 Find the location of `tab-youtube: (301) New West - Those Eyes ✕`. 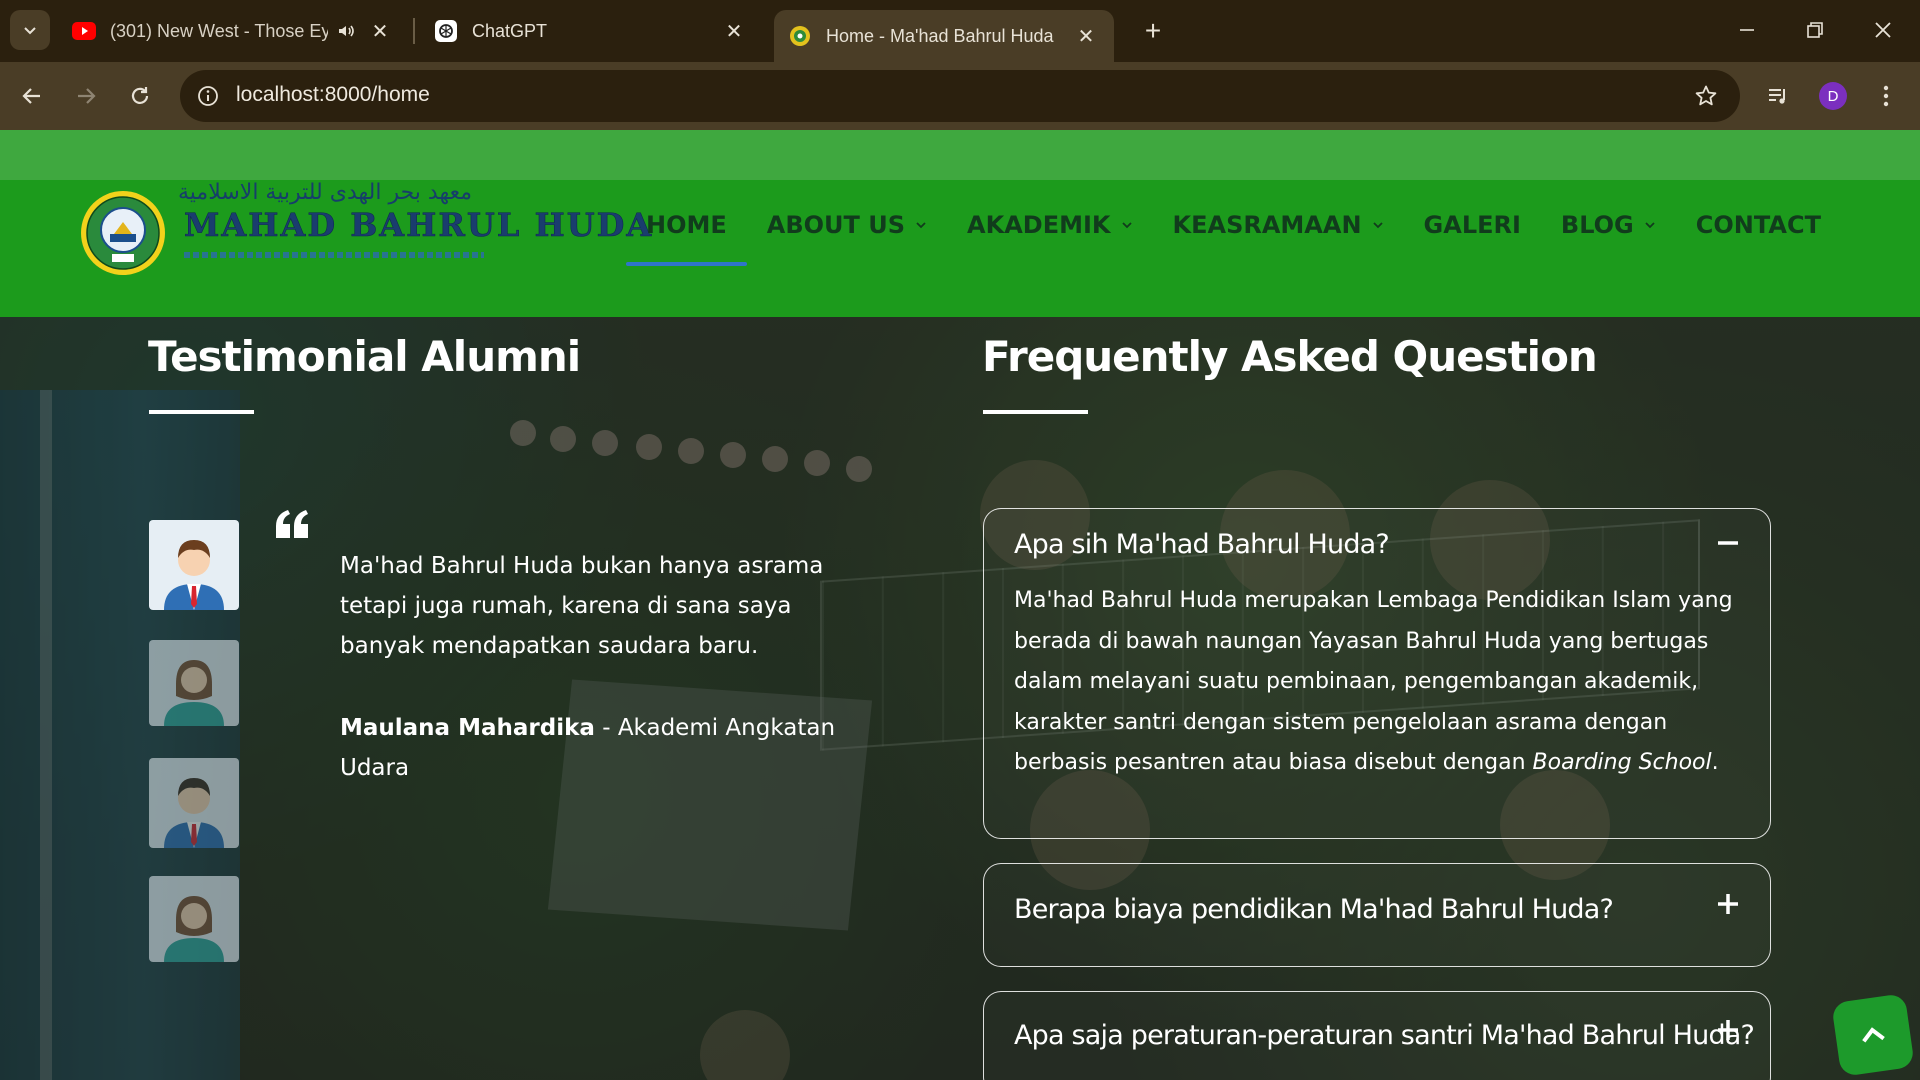

tab-youtube: (301) New West - Those Eyes ✕ is located at coordinates (233, 31).